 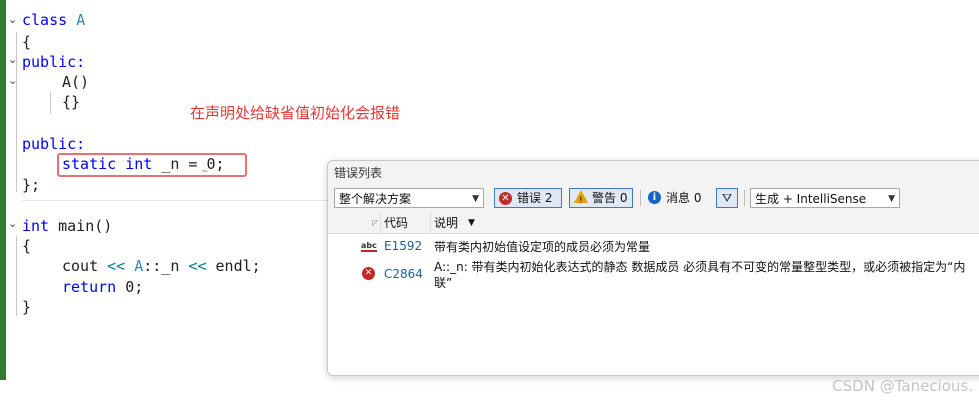 What do you see at coordinates (403, 274) in the screenshot?
I see `error-code: C2864` at bounding box center [403, 274].